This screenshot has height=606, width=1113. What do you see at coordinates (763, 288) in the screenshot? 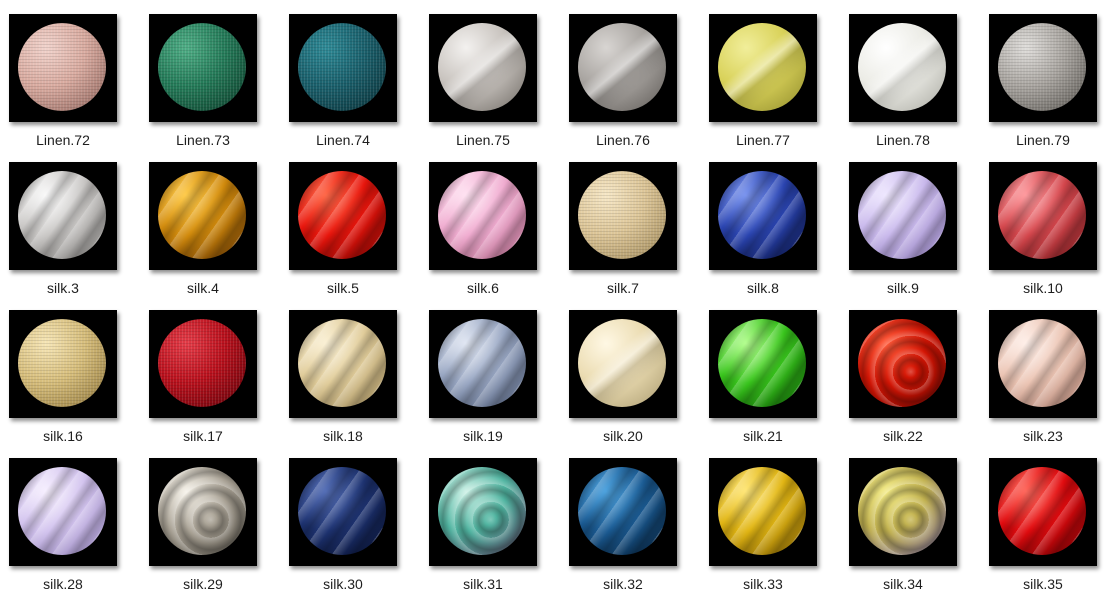
I see `file-name-label: silk.8` at bounding box center [763, 288].